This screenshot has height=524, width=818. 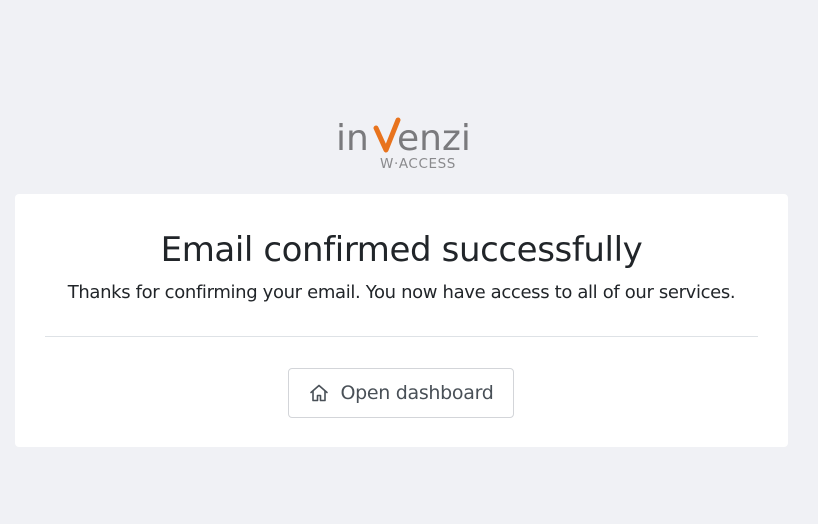 I want to click on logo-text-part2: enzi, so click(x=432, y=138).